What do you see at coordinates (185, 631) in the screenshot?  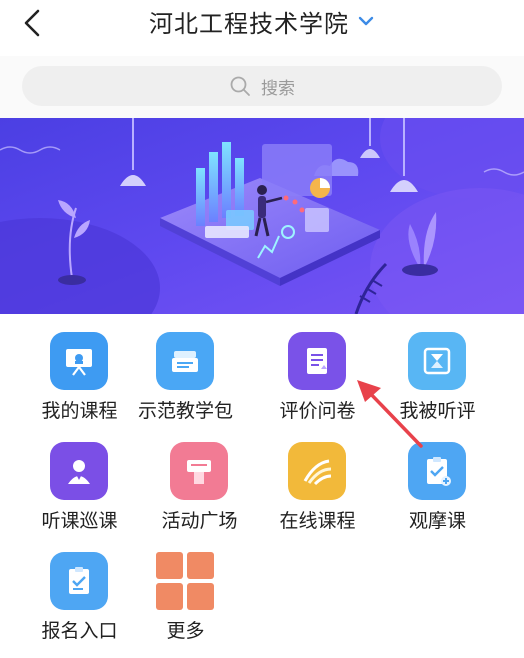 I see `menu-item-label: 更多` at bounding box center [185, 631].